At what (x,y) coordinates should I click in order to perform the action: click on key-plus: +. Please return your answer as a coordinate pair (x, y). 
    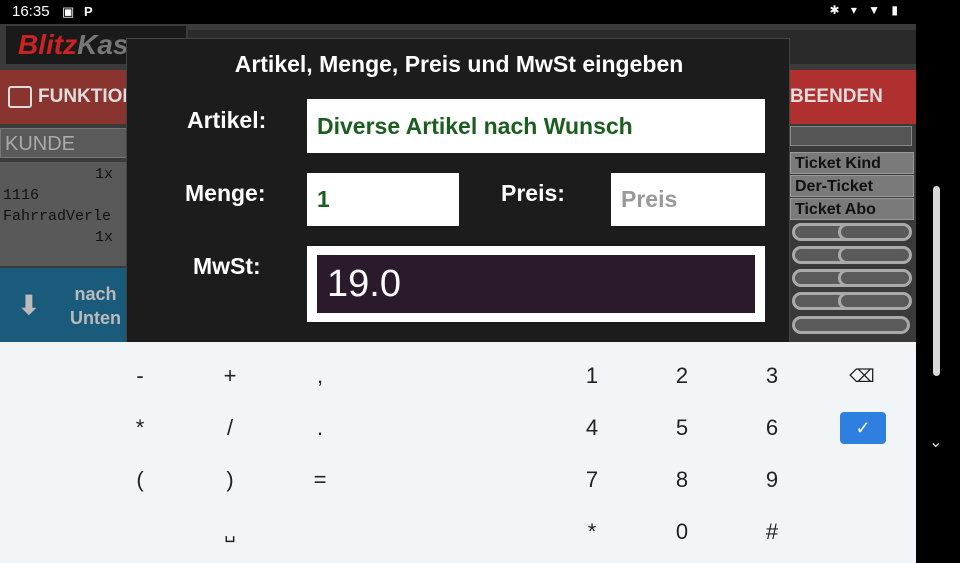
    Looking at the image, I should click on (230, 376).